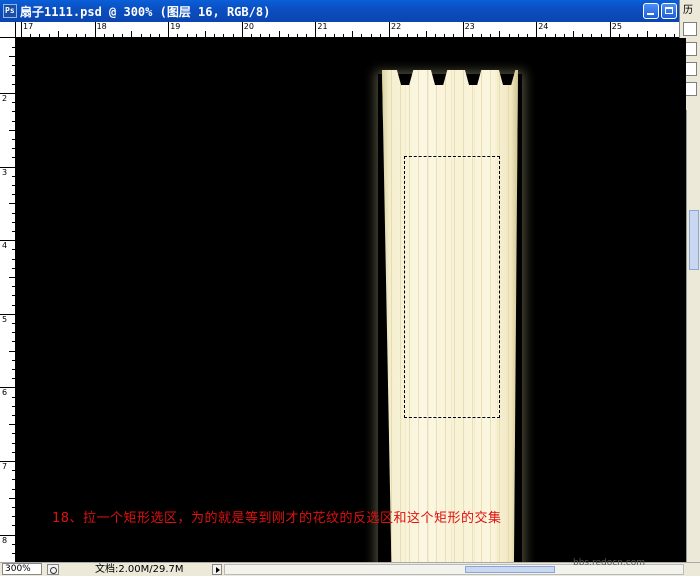 The width and height of the screenshot is (700, 576). What do you see at coordinates (616, 26) in the screenshot?
I see `ruler-label: 25` at bounding box center [616, 26].